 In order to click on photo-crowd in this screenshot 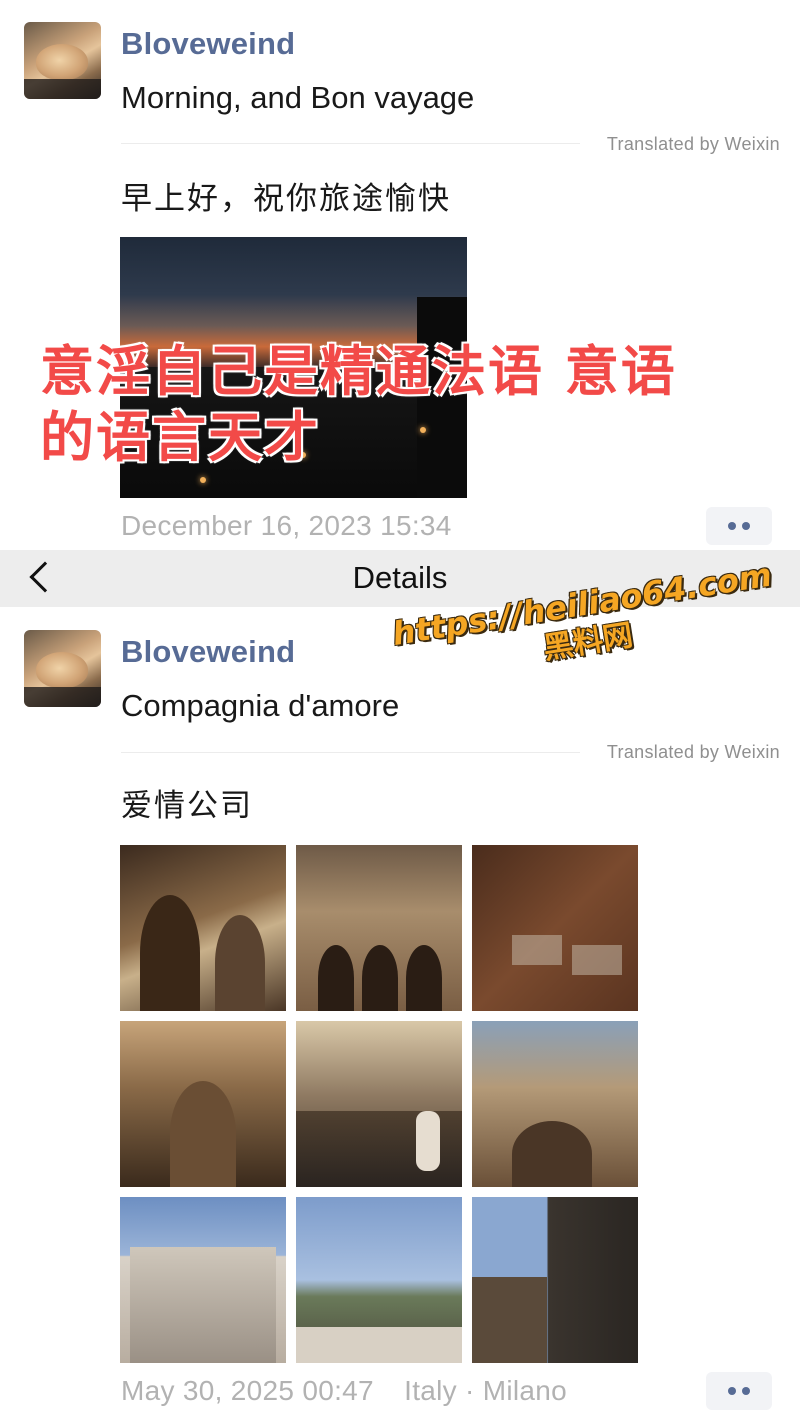, I will do `click(379, 1104)`.